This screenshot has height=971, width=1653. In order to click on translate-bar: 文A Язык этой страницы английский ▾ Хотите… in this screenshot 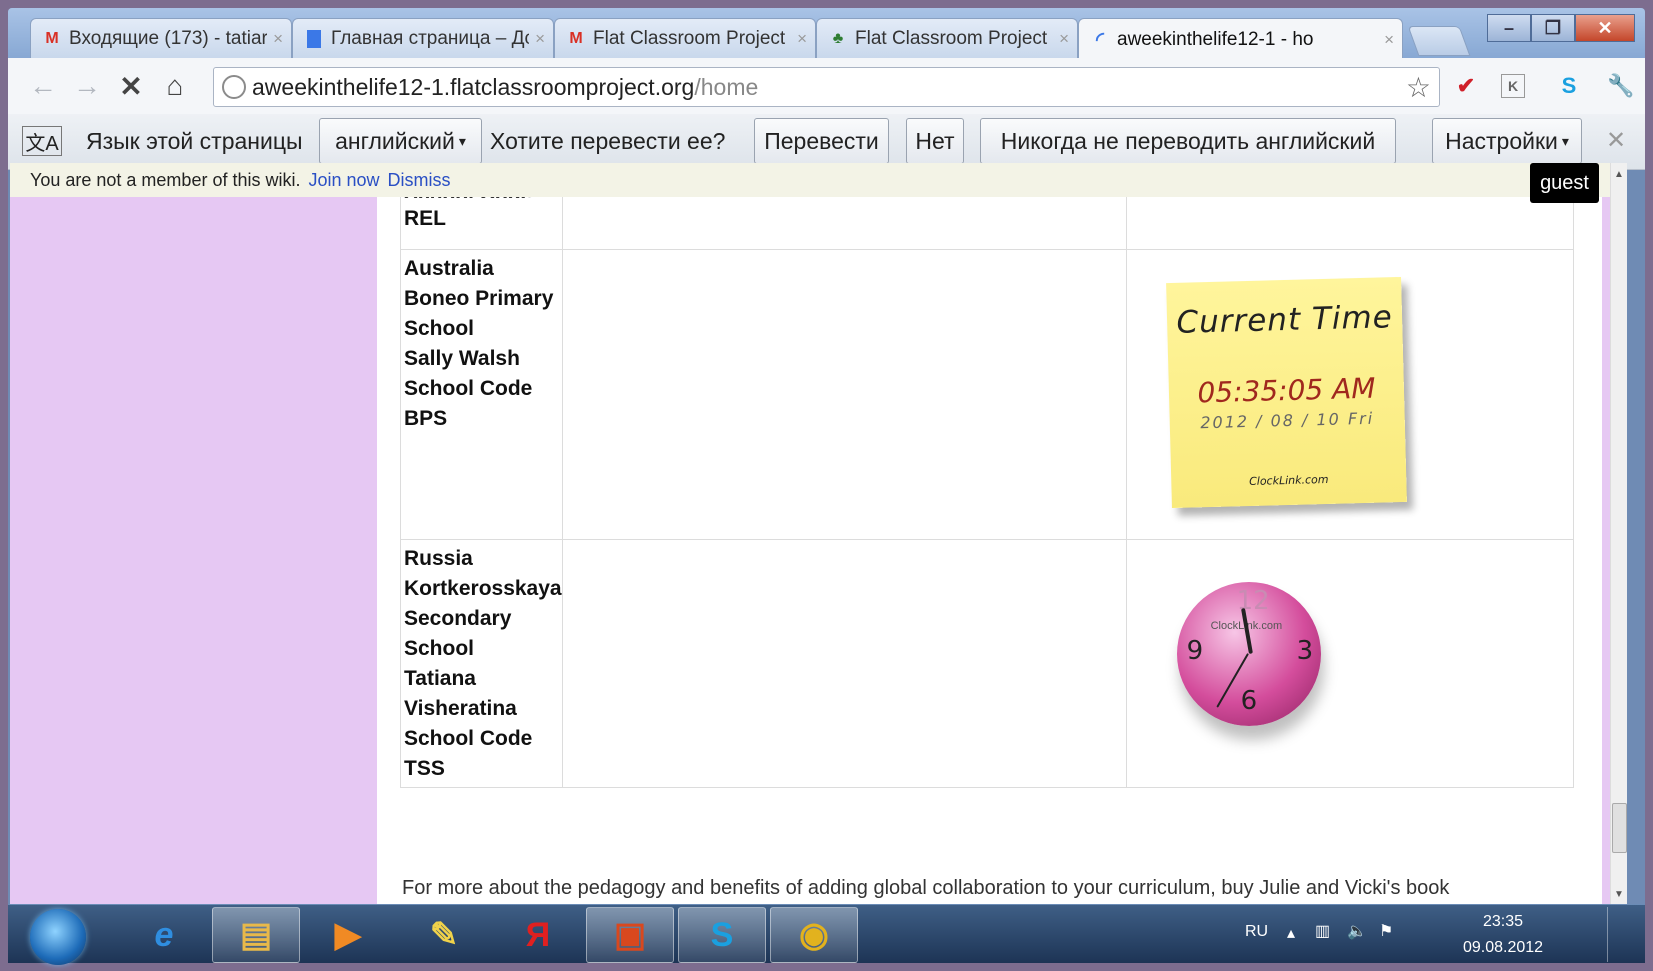, I will do `click(826, 142)`.